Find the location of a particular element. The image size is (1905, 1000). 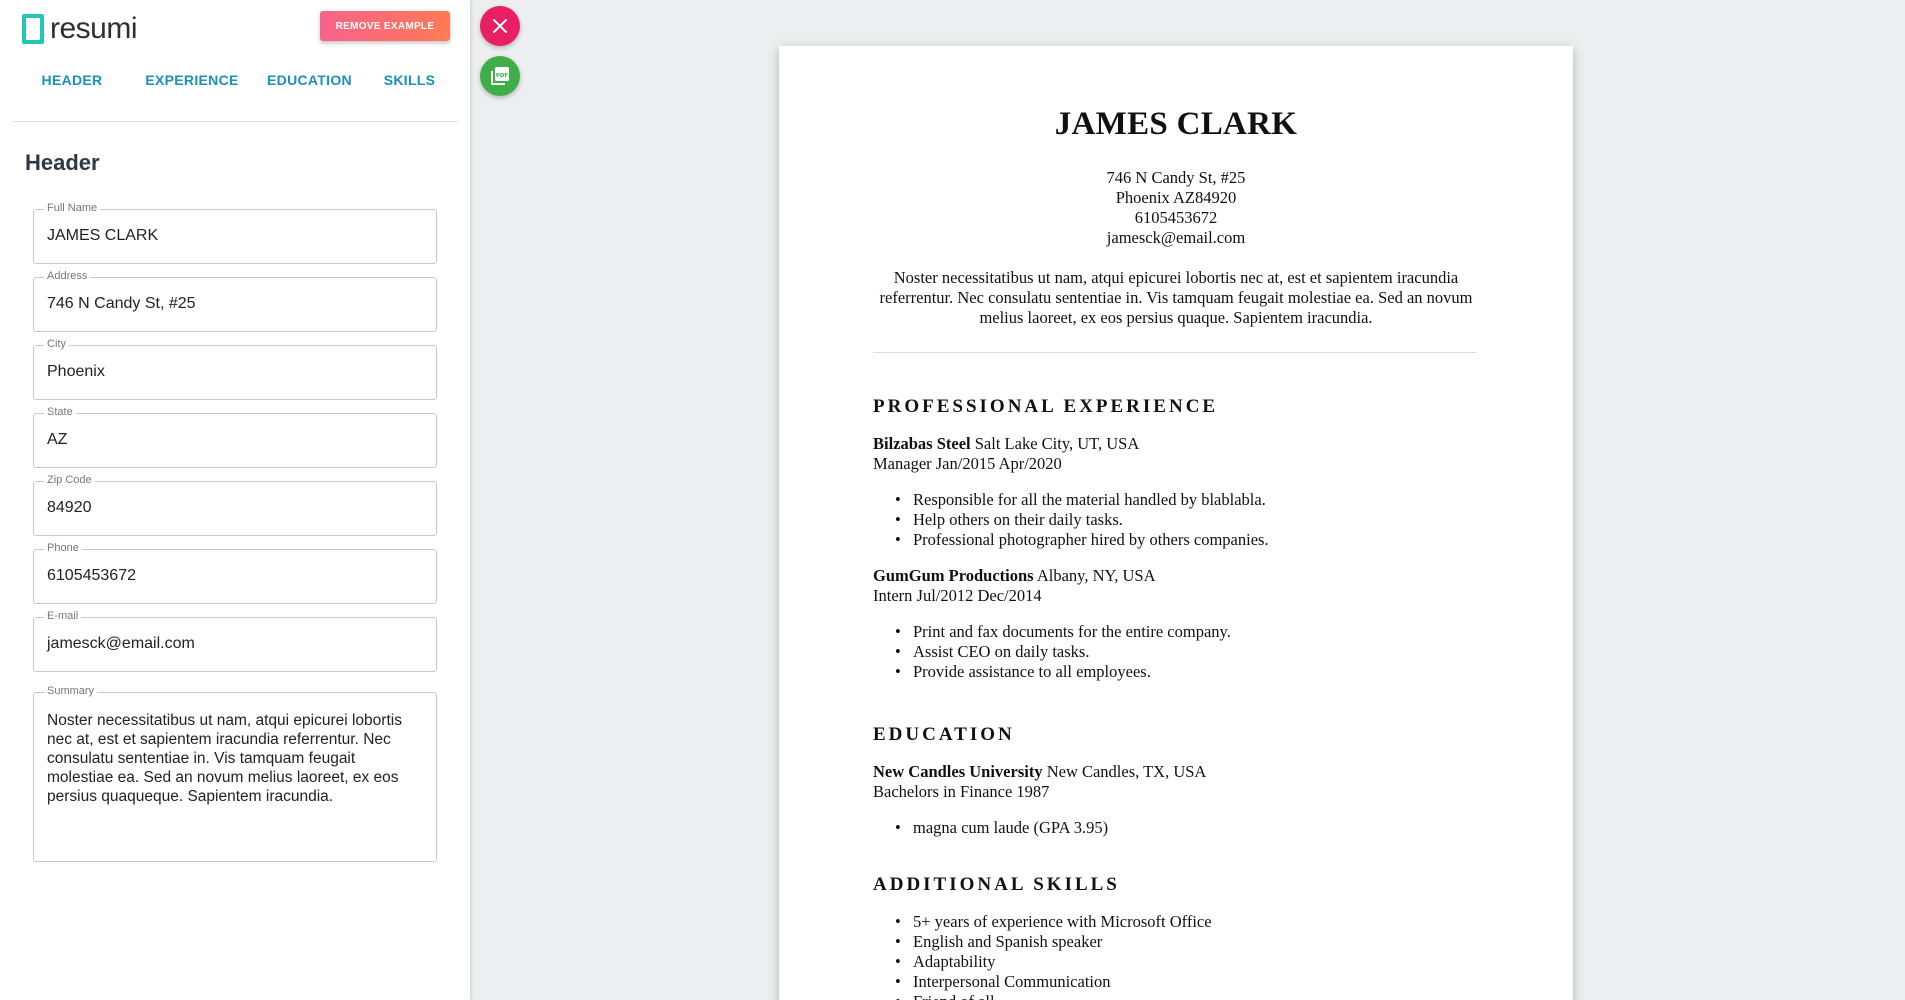

resume-city-state-zip: Phoenix AZ84920 is located at coordinates (1176, 197).